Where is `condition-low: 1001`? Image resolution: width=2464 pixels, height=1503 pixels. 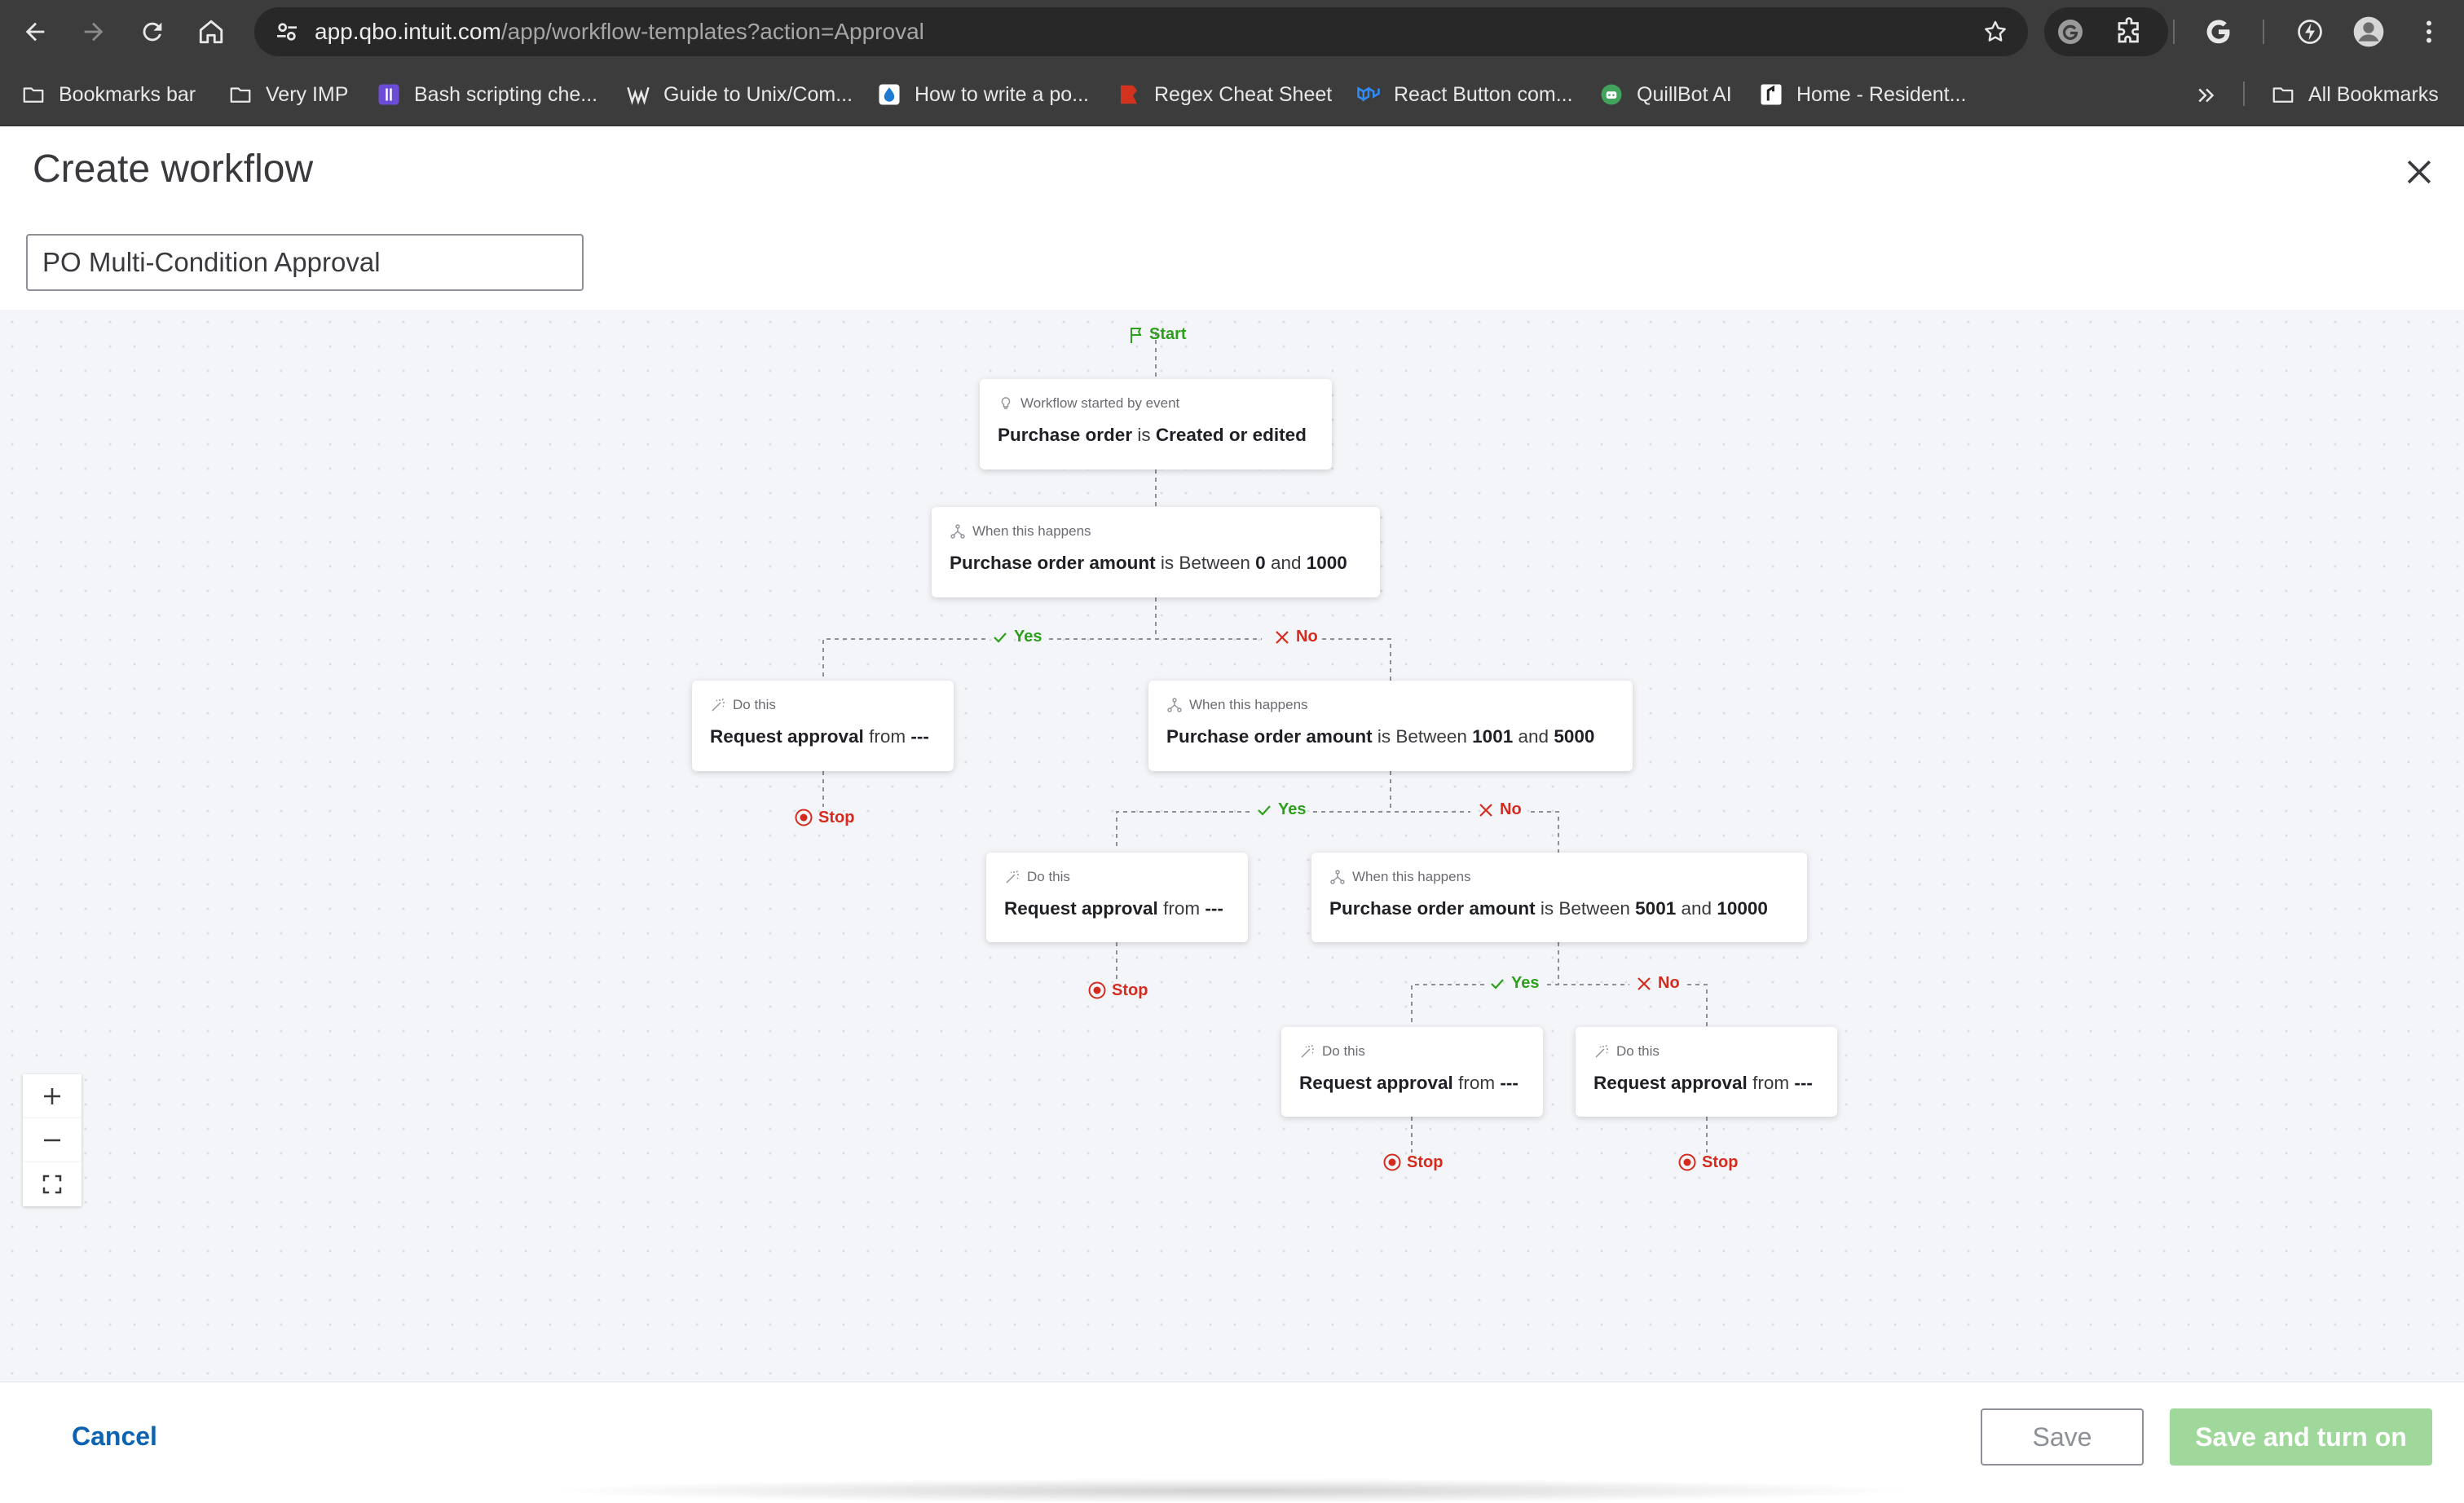 condition-low: 1001 is located at coordinates (1493, 736).